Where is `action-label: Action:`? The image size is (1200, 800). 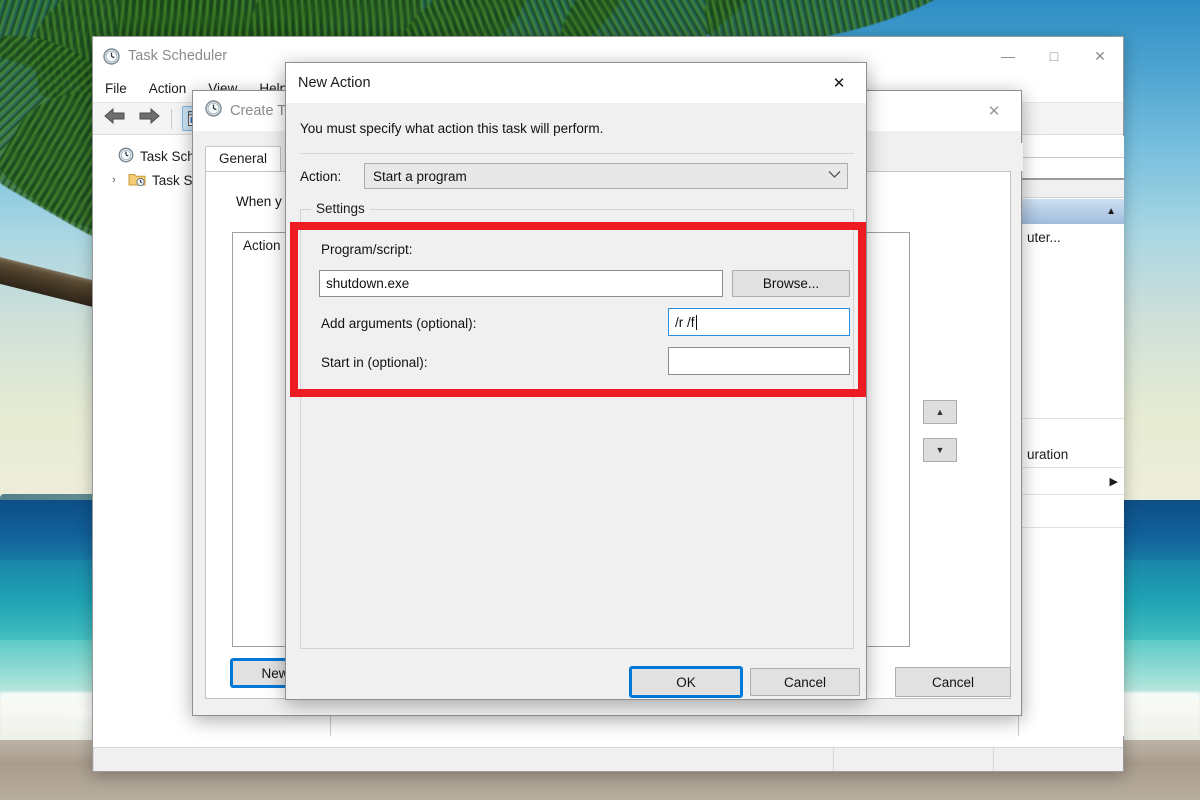
action-label: Action: is located at coordinates (321, 176).